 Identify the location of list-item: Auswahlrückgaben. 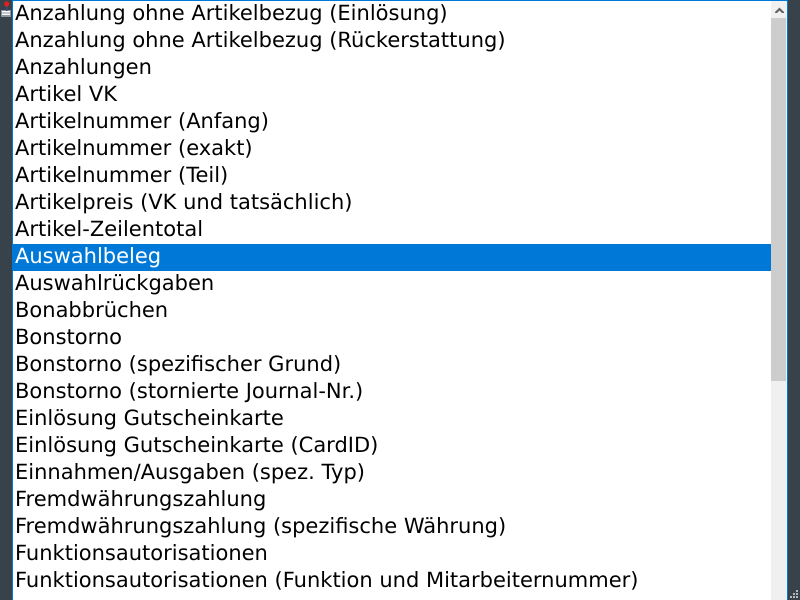
(392, 284).